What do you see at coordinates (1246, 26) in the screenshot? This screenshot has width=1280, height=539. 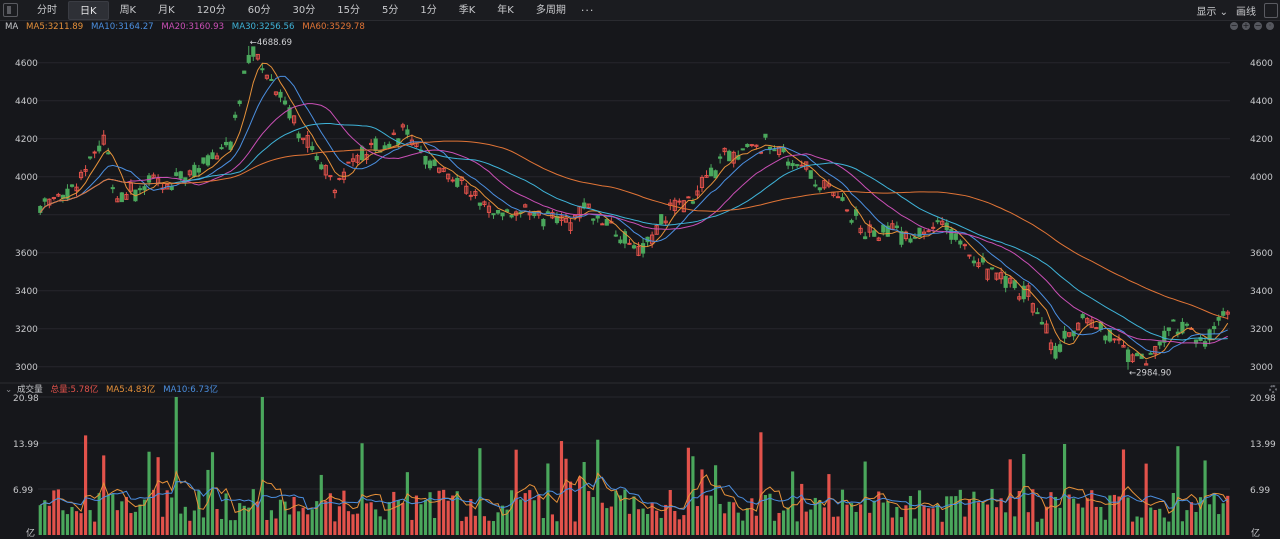 I see `add-indicator-icon: +` at bounding box center [1246, 26].